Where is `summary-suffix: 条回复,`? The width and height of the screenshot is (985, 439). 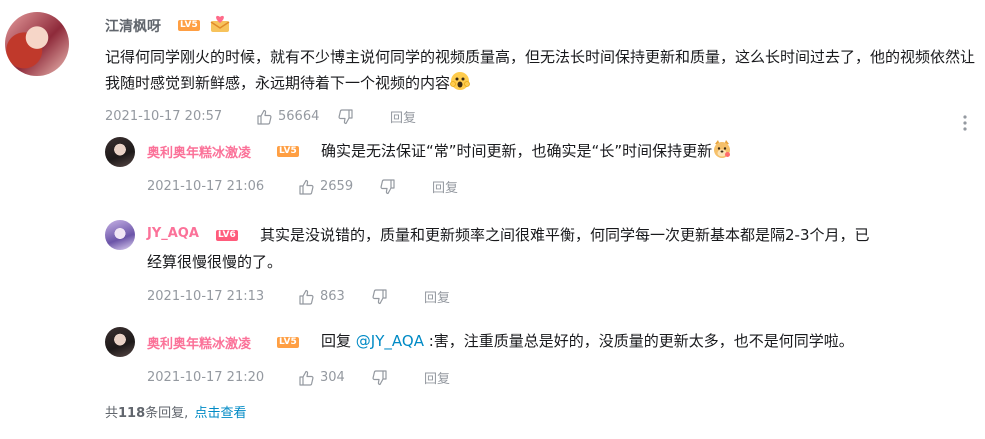
summary-suffix: 条回复, is located at coordinates (167, 413).